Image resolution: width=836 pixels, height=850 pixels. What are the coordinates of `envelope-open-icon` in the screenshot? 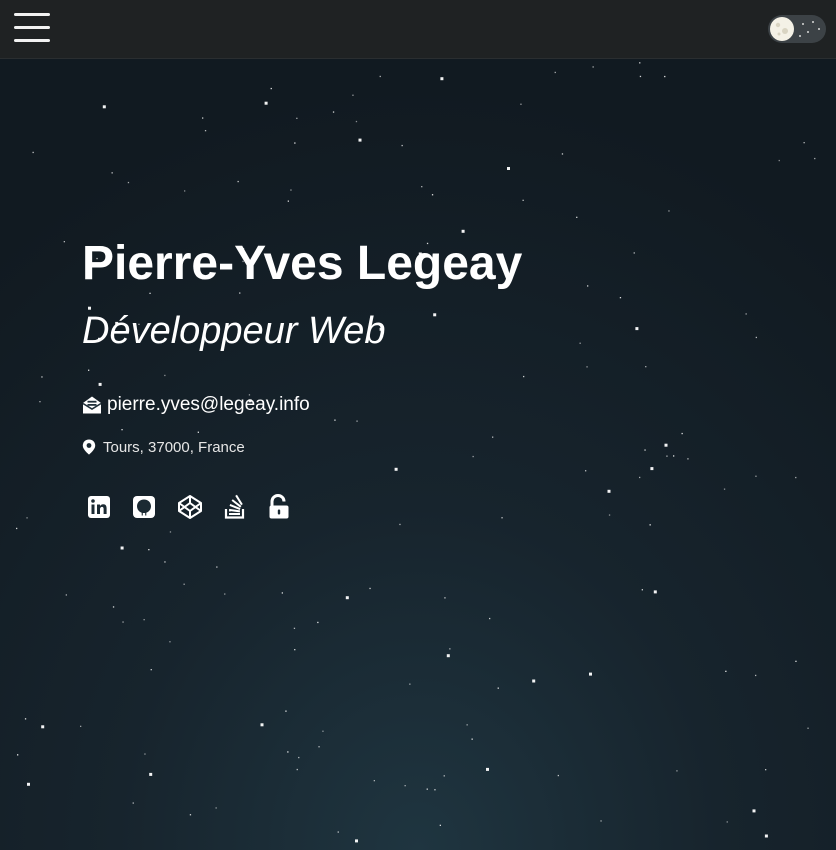 It's located at (92, 405).